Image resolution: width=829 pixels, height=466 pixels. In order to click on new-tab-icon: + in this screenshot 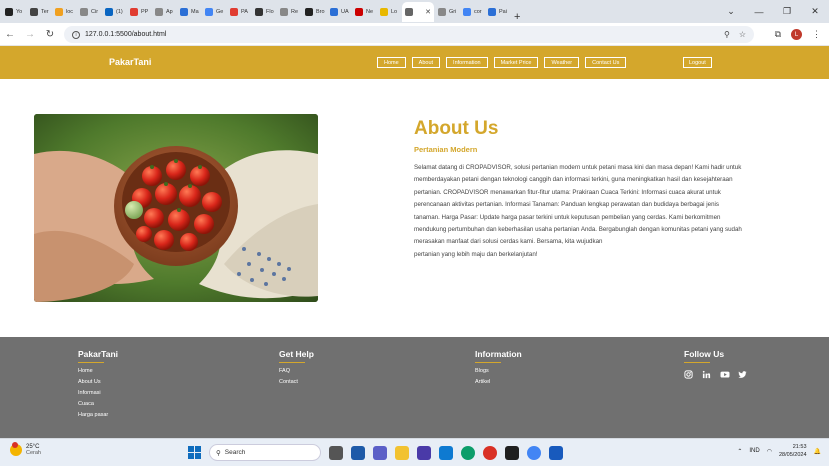, I will do `click(517, 17)`.